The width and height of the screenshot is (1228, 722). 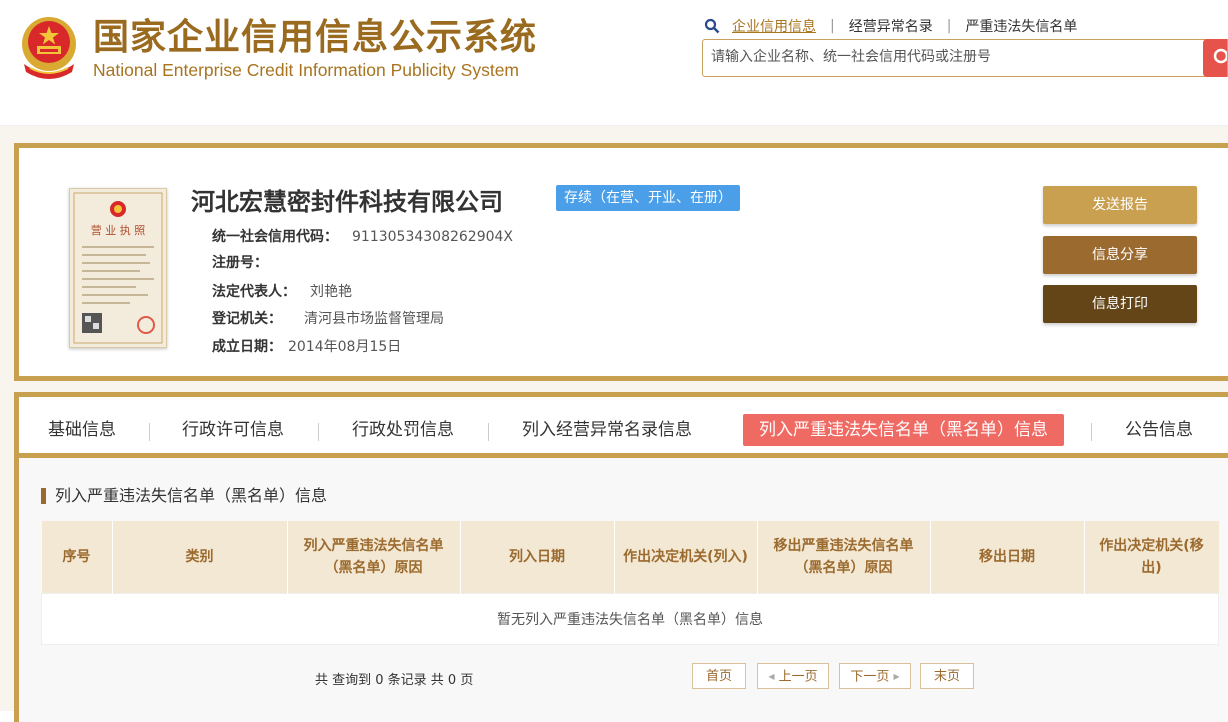 I want to click on nav-abnormal-list-link: 经营异常名录, so click(x=891, y=26).